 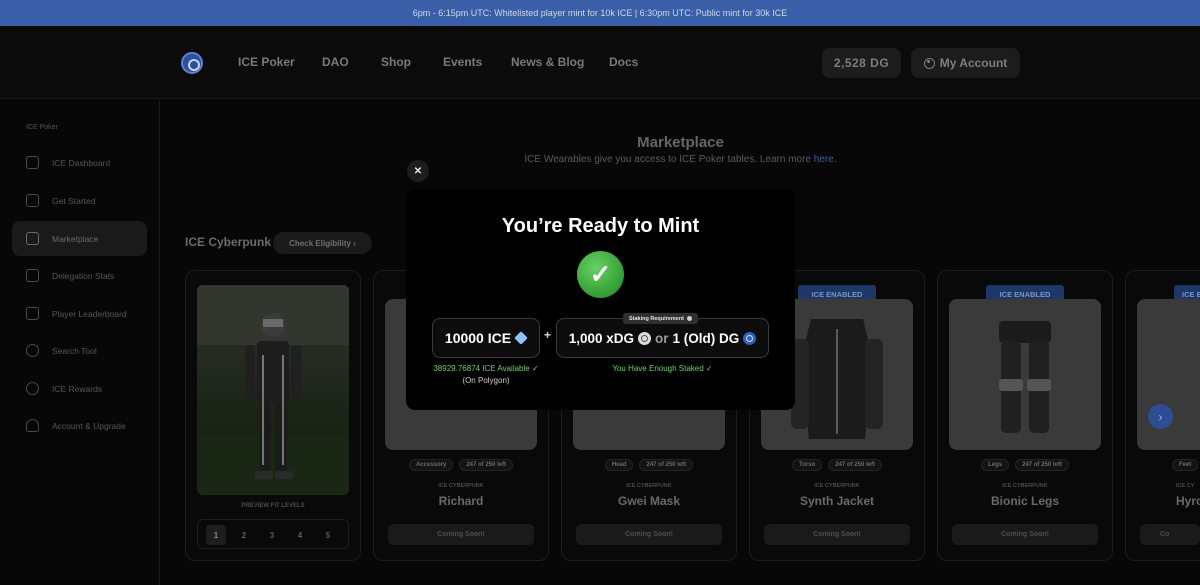 What do you see at coordinates (750, 338) in the screenshot?
I see `dg-token-icon` at bounding box center [750, 338].